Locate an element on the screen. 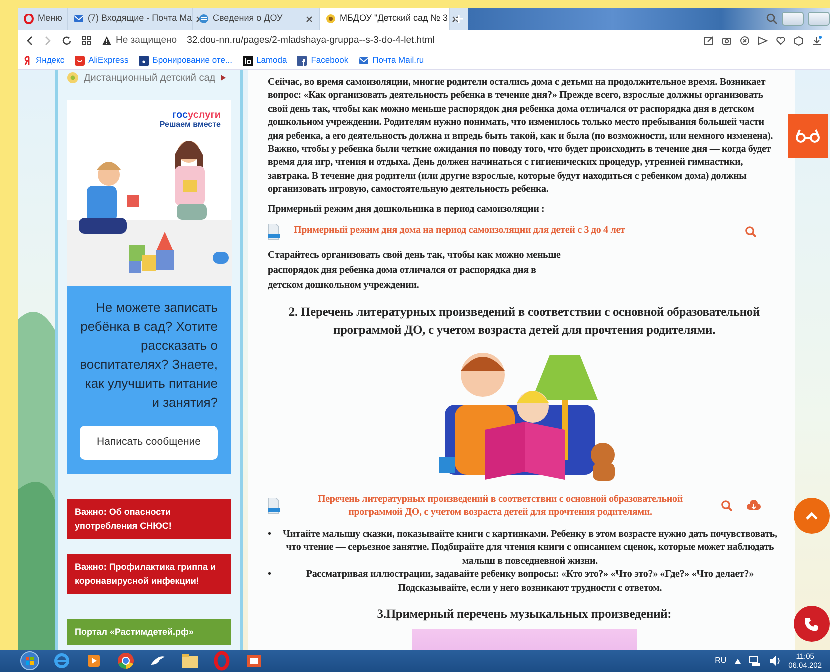  bookmark-link: Яндекс is located at coordinates (44, 60).